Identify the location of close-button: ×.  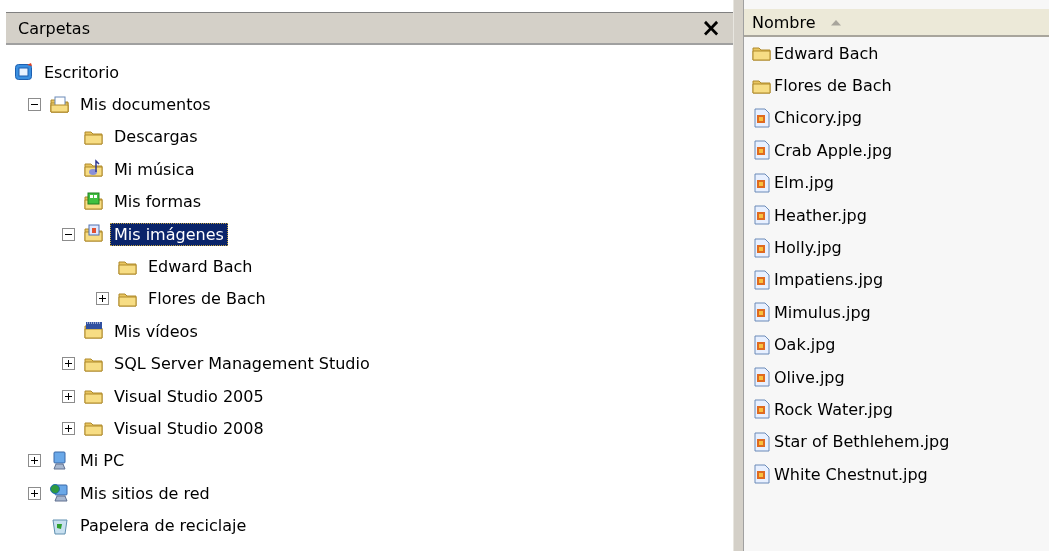
(710, 28).